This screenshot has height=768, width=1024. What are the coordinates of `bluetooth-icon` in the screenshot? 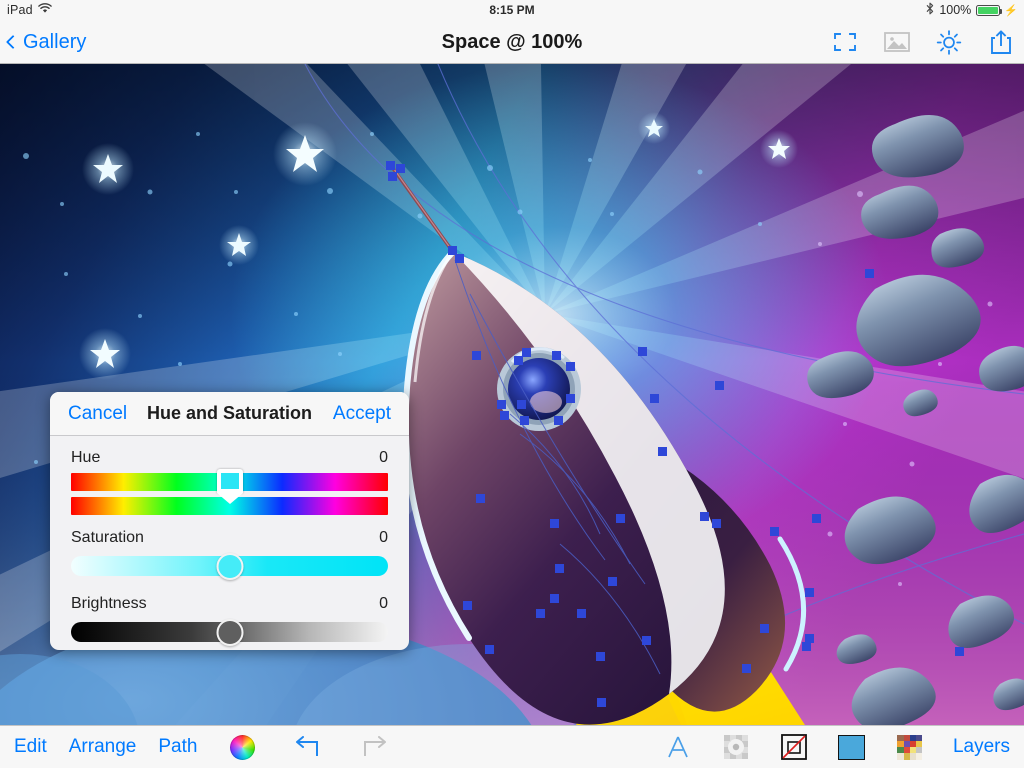 It's located at (930, 10).